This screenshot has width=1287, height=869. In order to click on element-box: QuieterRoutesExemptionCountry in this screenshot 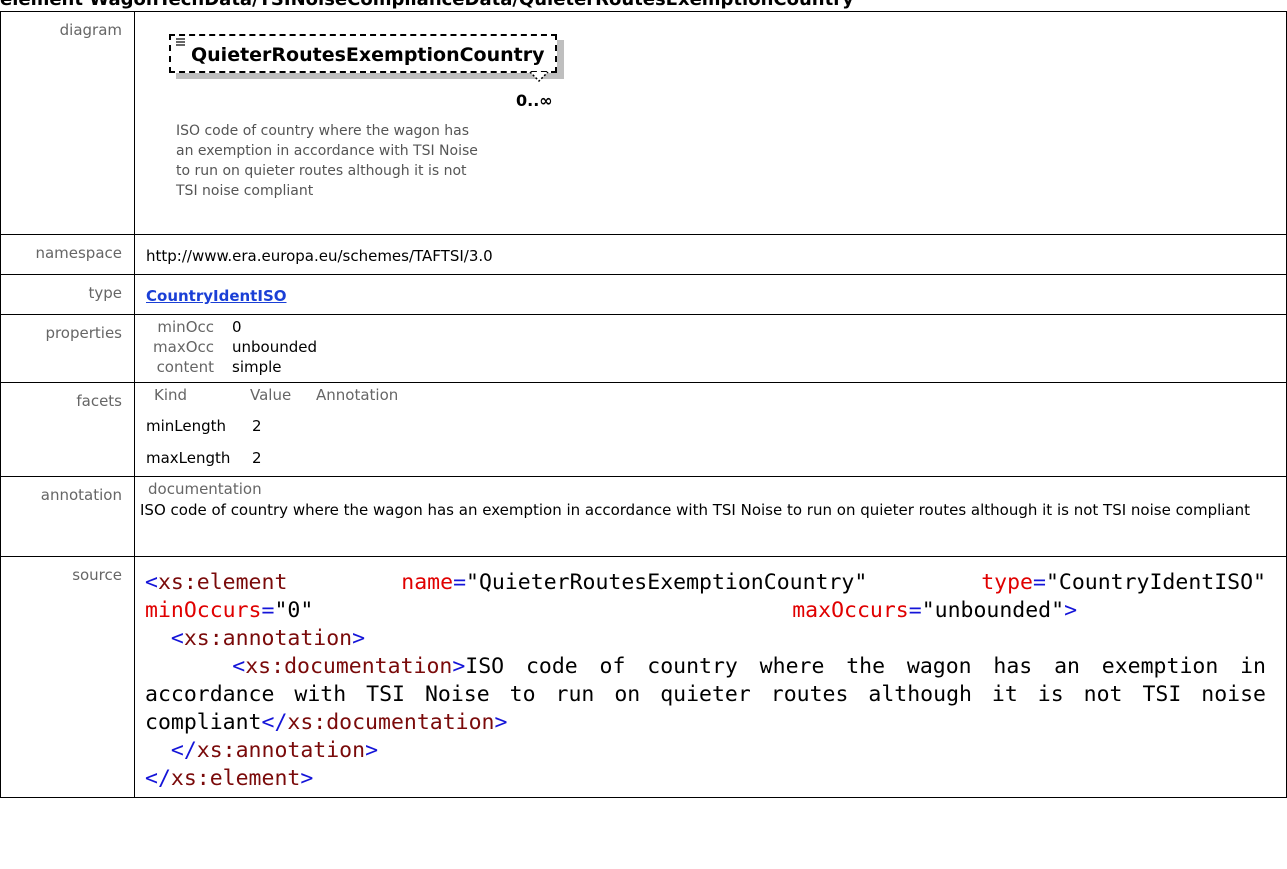, I will do `click(363, 58)`.